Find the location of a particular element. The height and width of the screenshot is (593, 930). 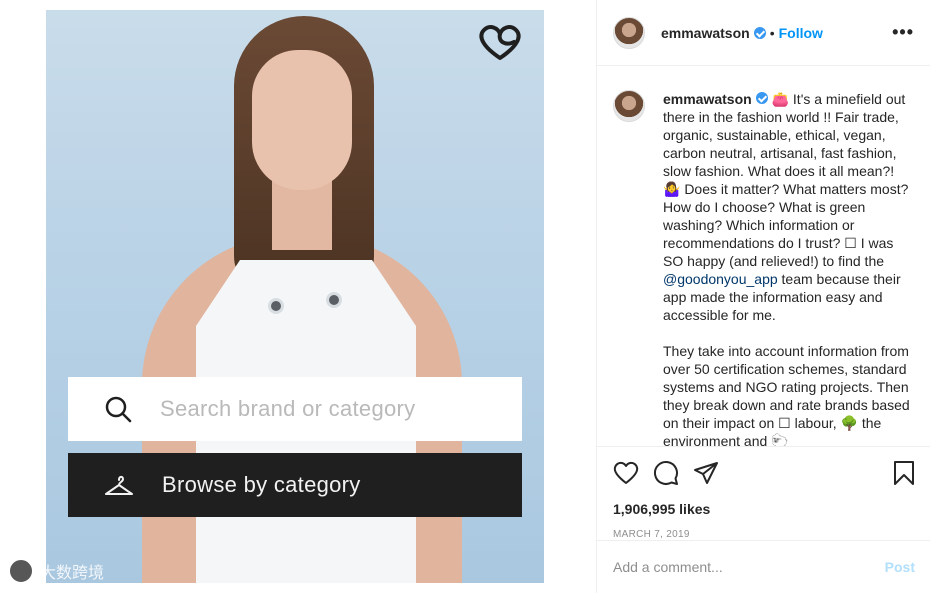

more-options-button: ••• is located at coordinates (903, 32).